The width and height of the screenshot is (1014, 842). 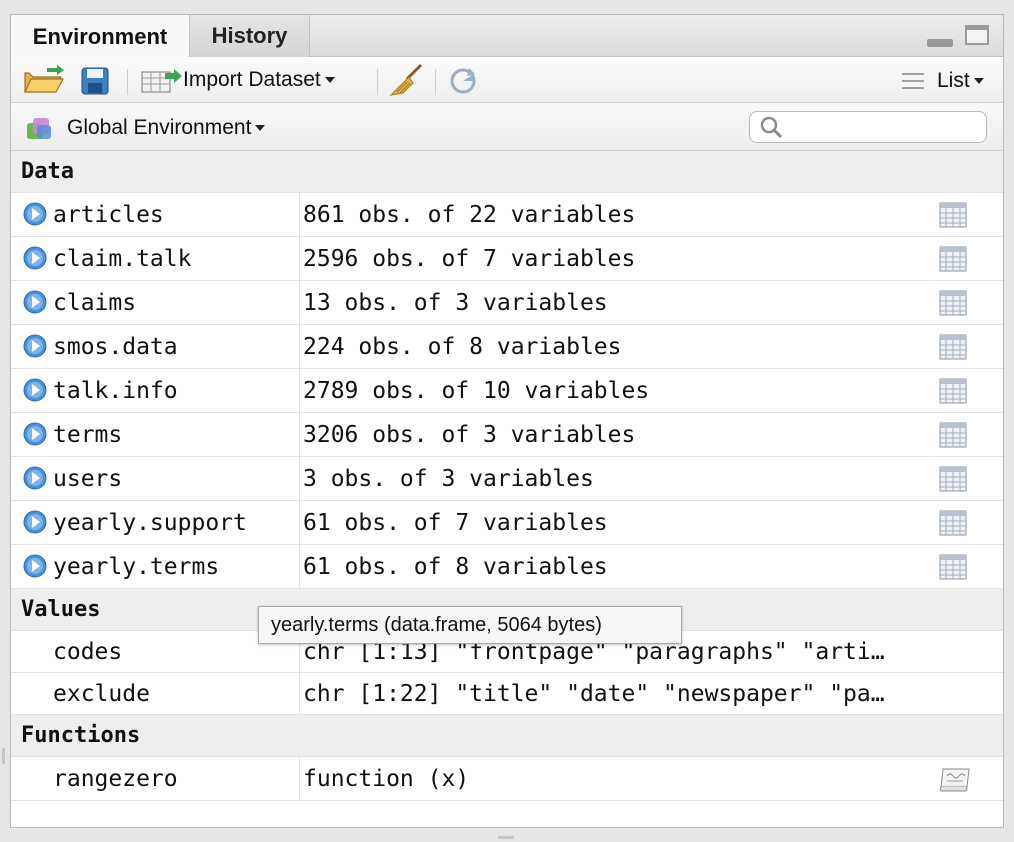 I want to click on data-row: claims 13 obs. of 3 variables, so click(x=507, y=303).